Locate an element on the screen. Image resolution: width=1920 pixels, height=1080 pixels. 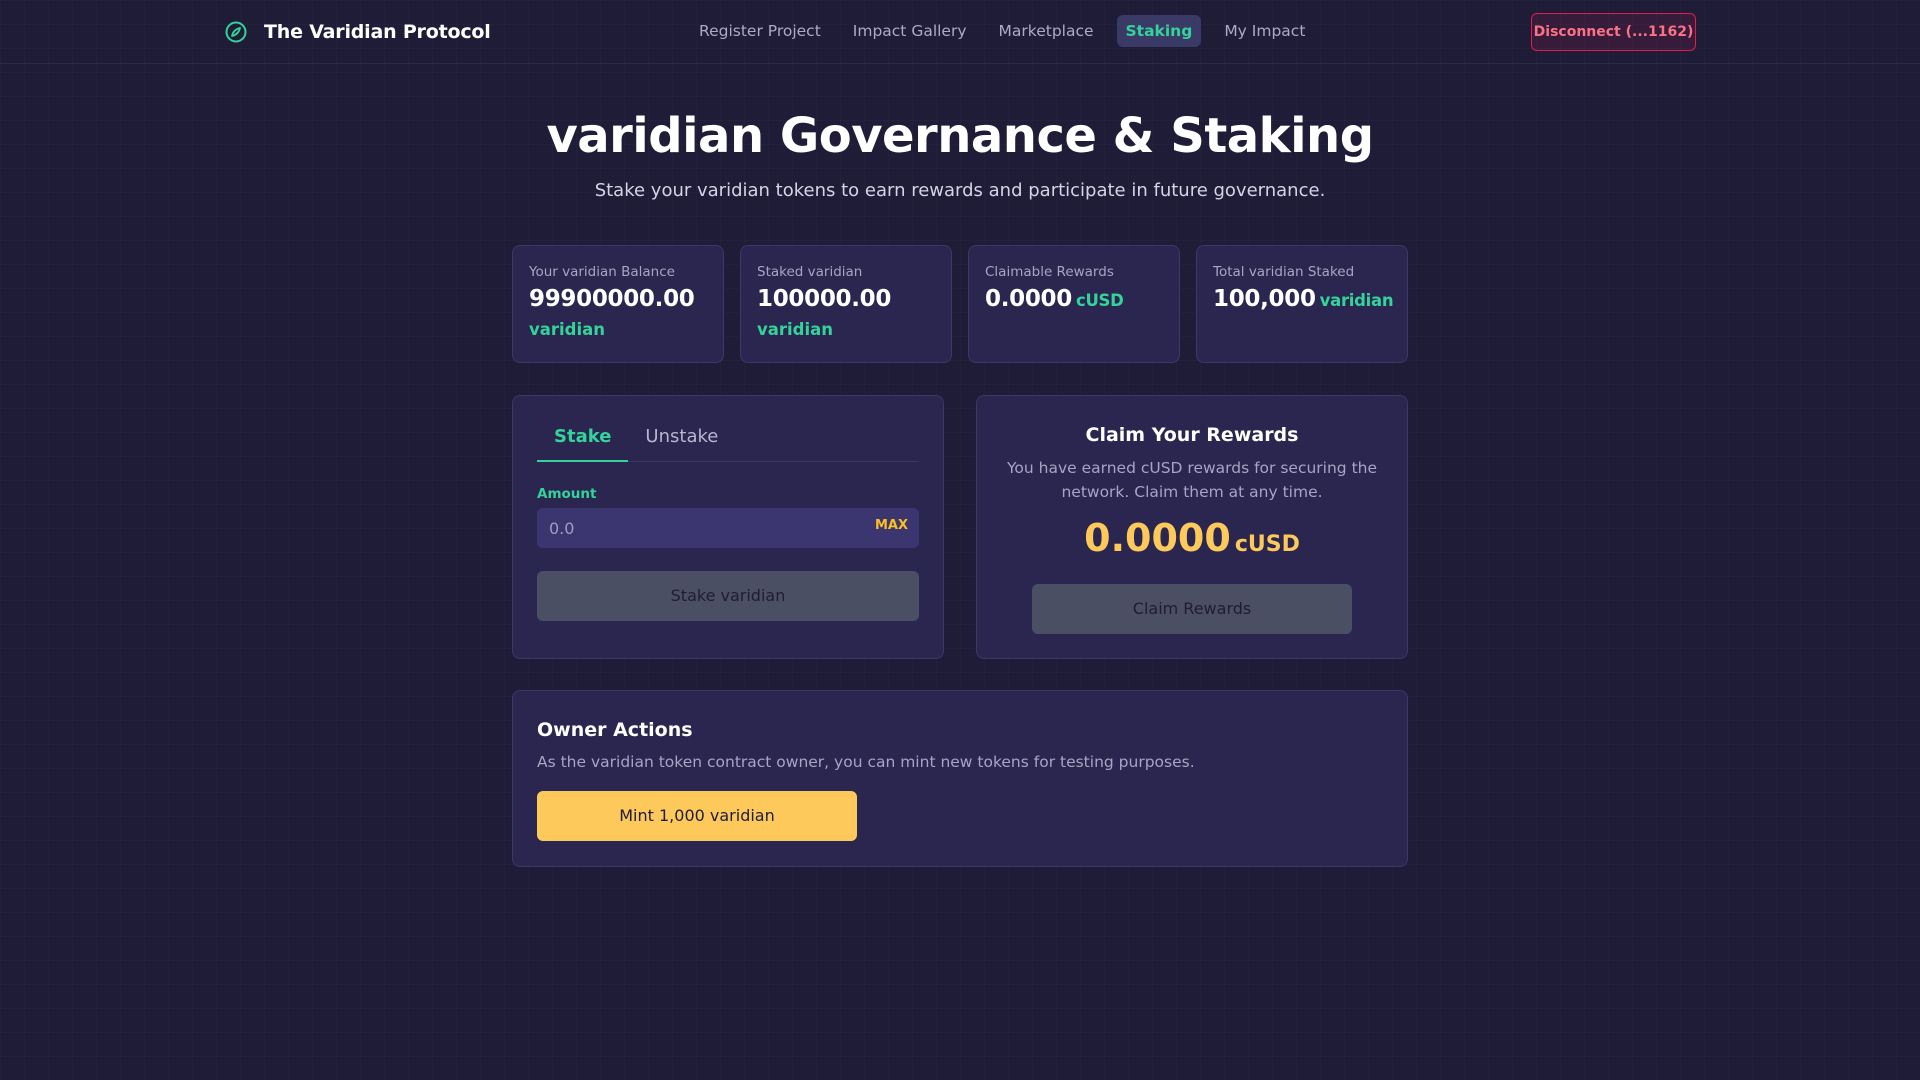
nav-impact-gallery: Impact Gallery is located at coordinates (910, 31).